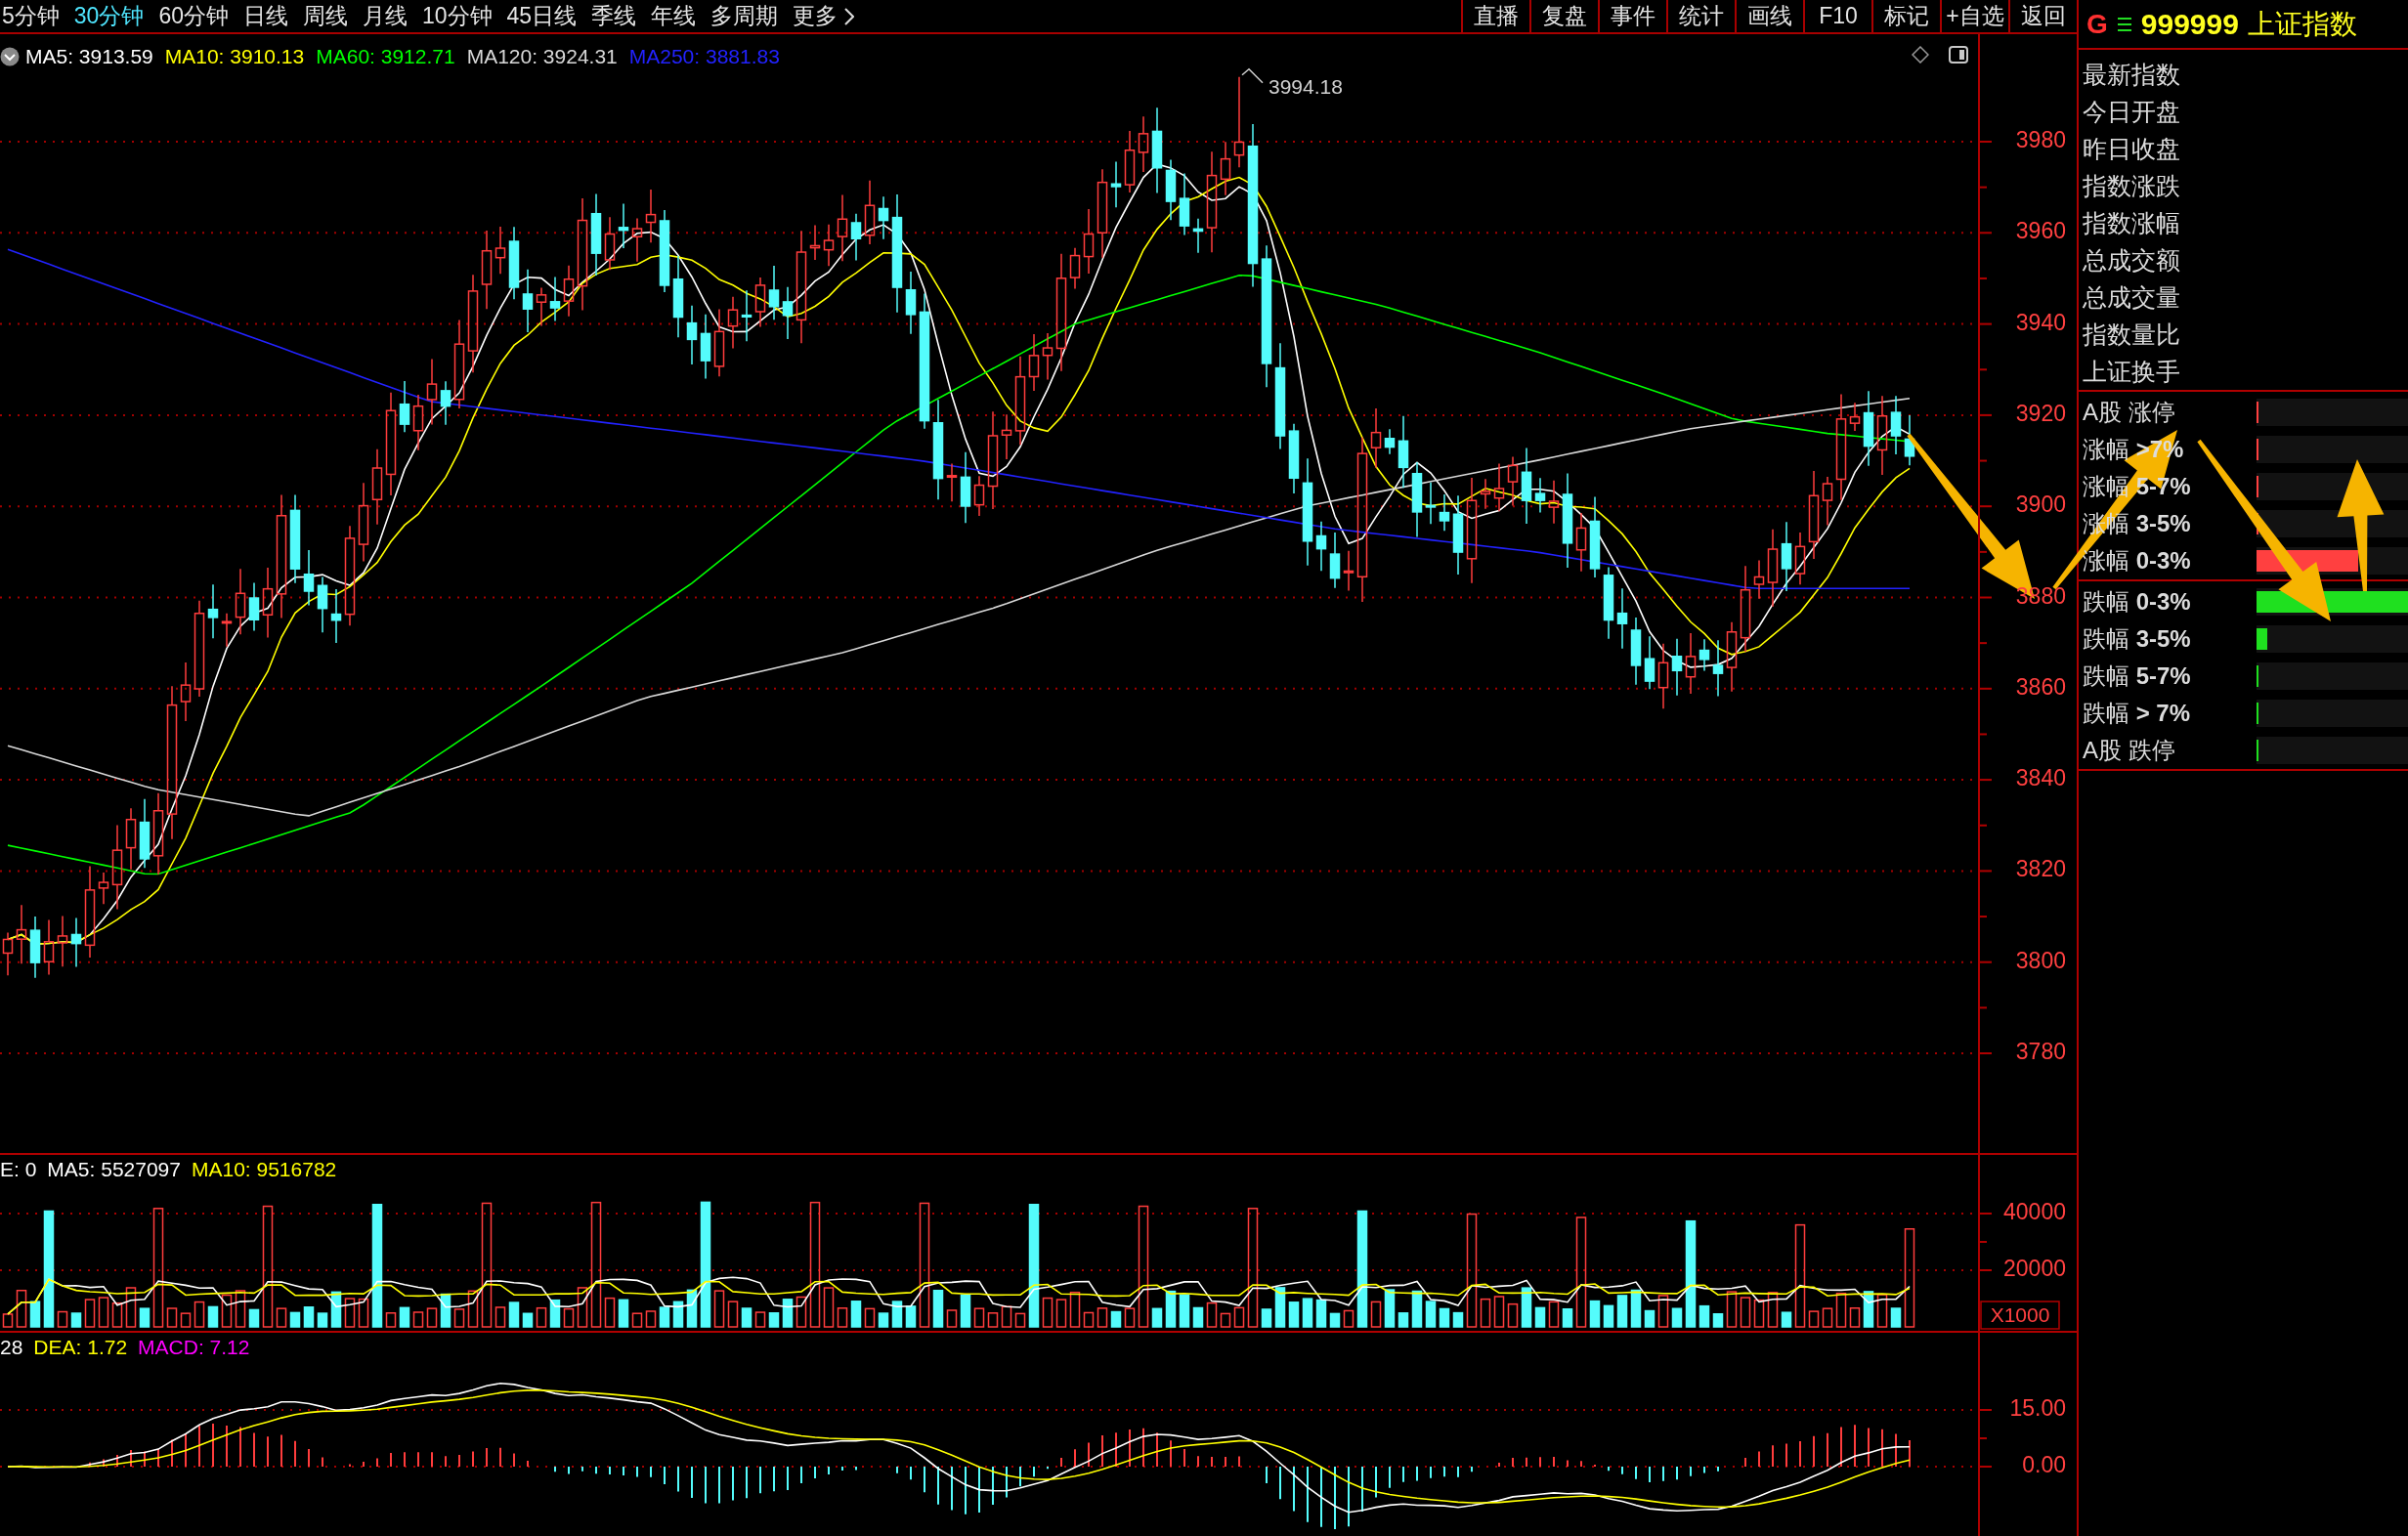 The image size is (2408, 1536). Describe the element at coordinates (2034, 1269) in the screenshot. I see `volume-axis-label: 20000` at that location.